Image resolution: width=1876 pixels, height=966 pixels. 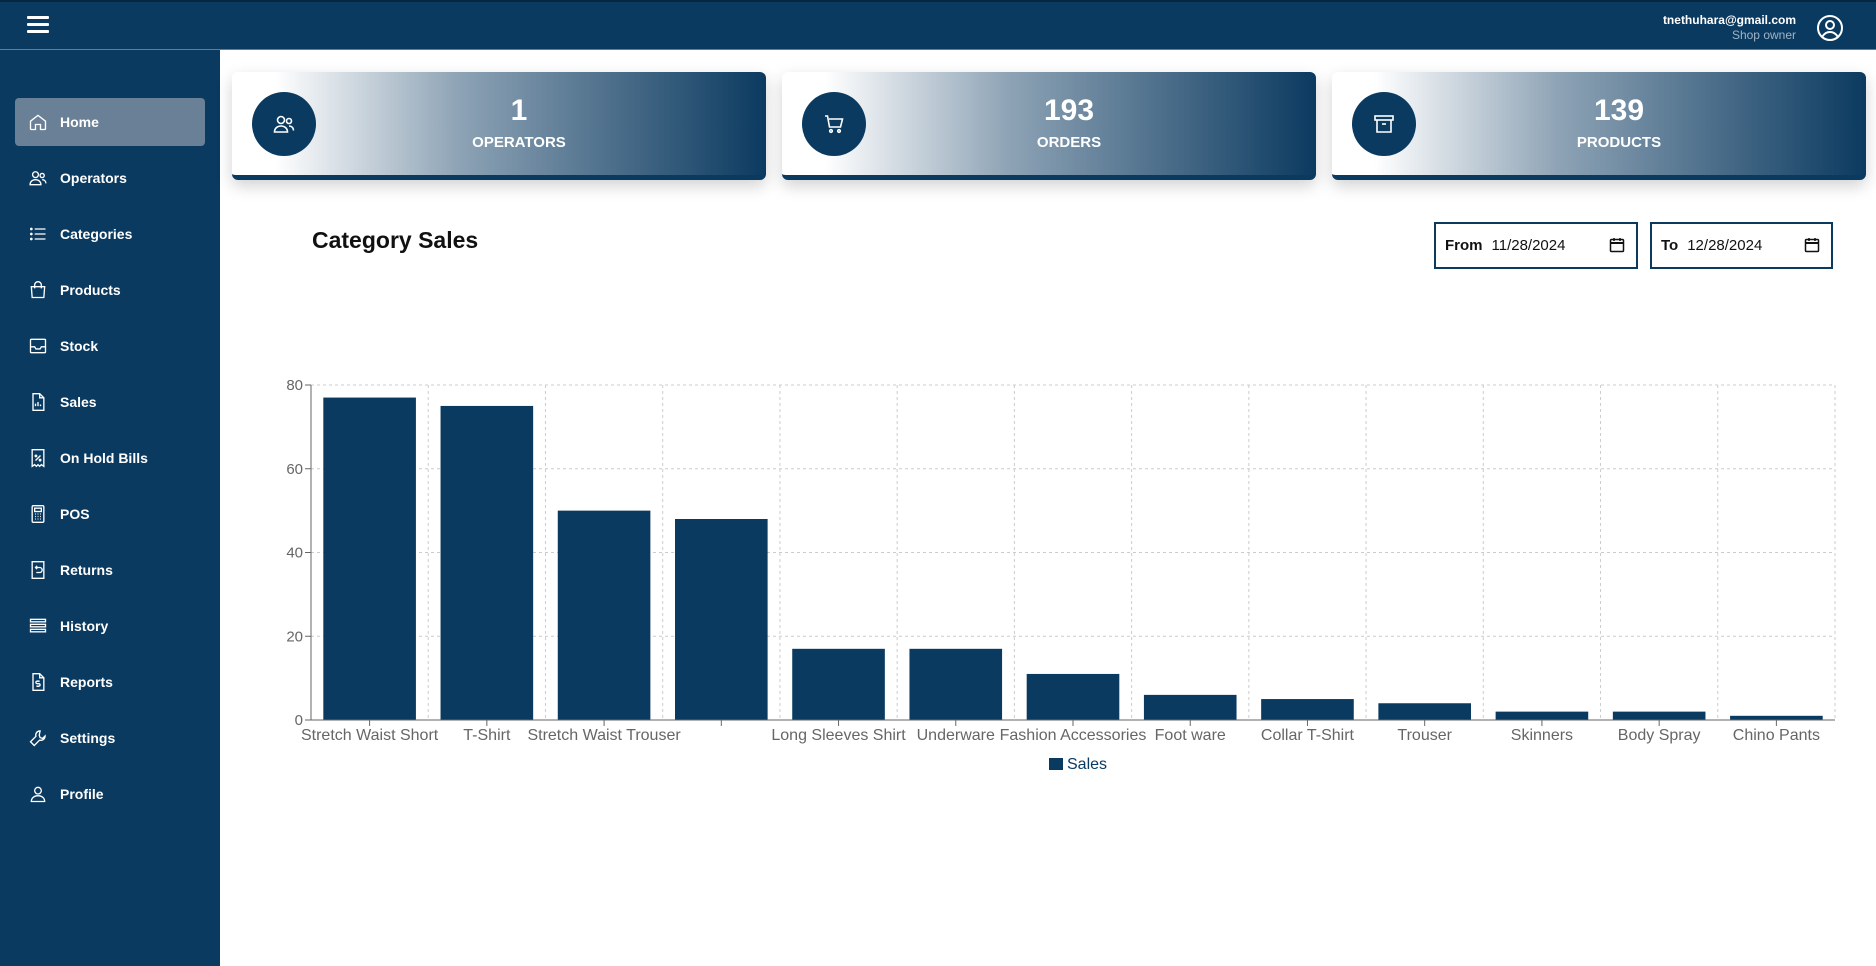 I want to click on stat-value: 1, so click(x=519, y=110).